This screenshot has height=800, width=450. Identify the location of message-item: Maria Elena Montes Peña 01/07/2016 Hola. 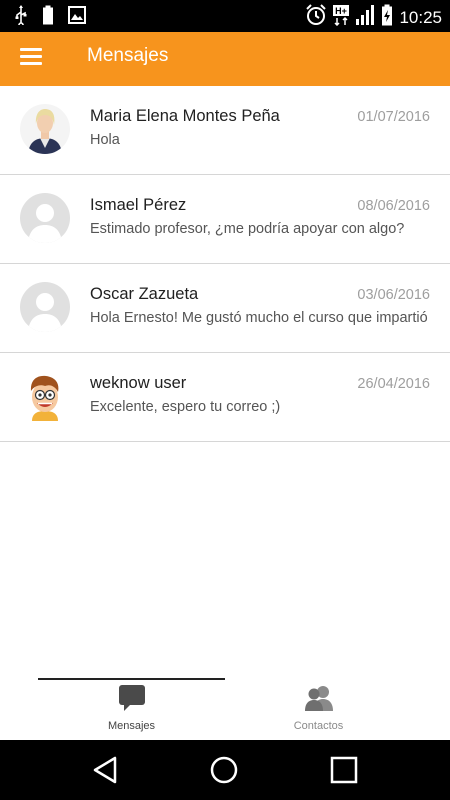
(225, 130).